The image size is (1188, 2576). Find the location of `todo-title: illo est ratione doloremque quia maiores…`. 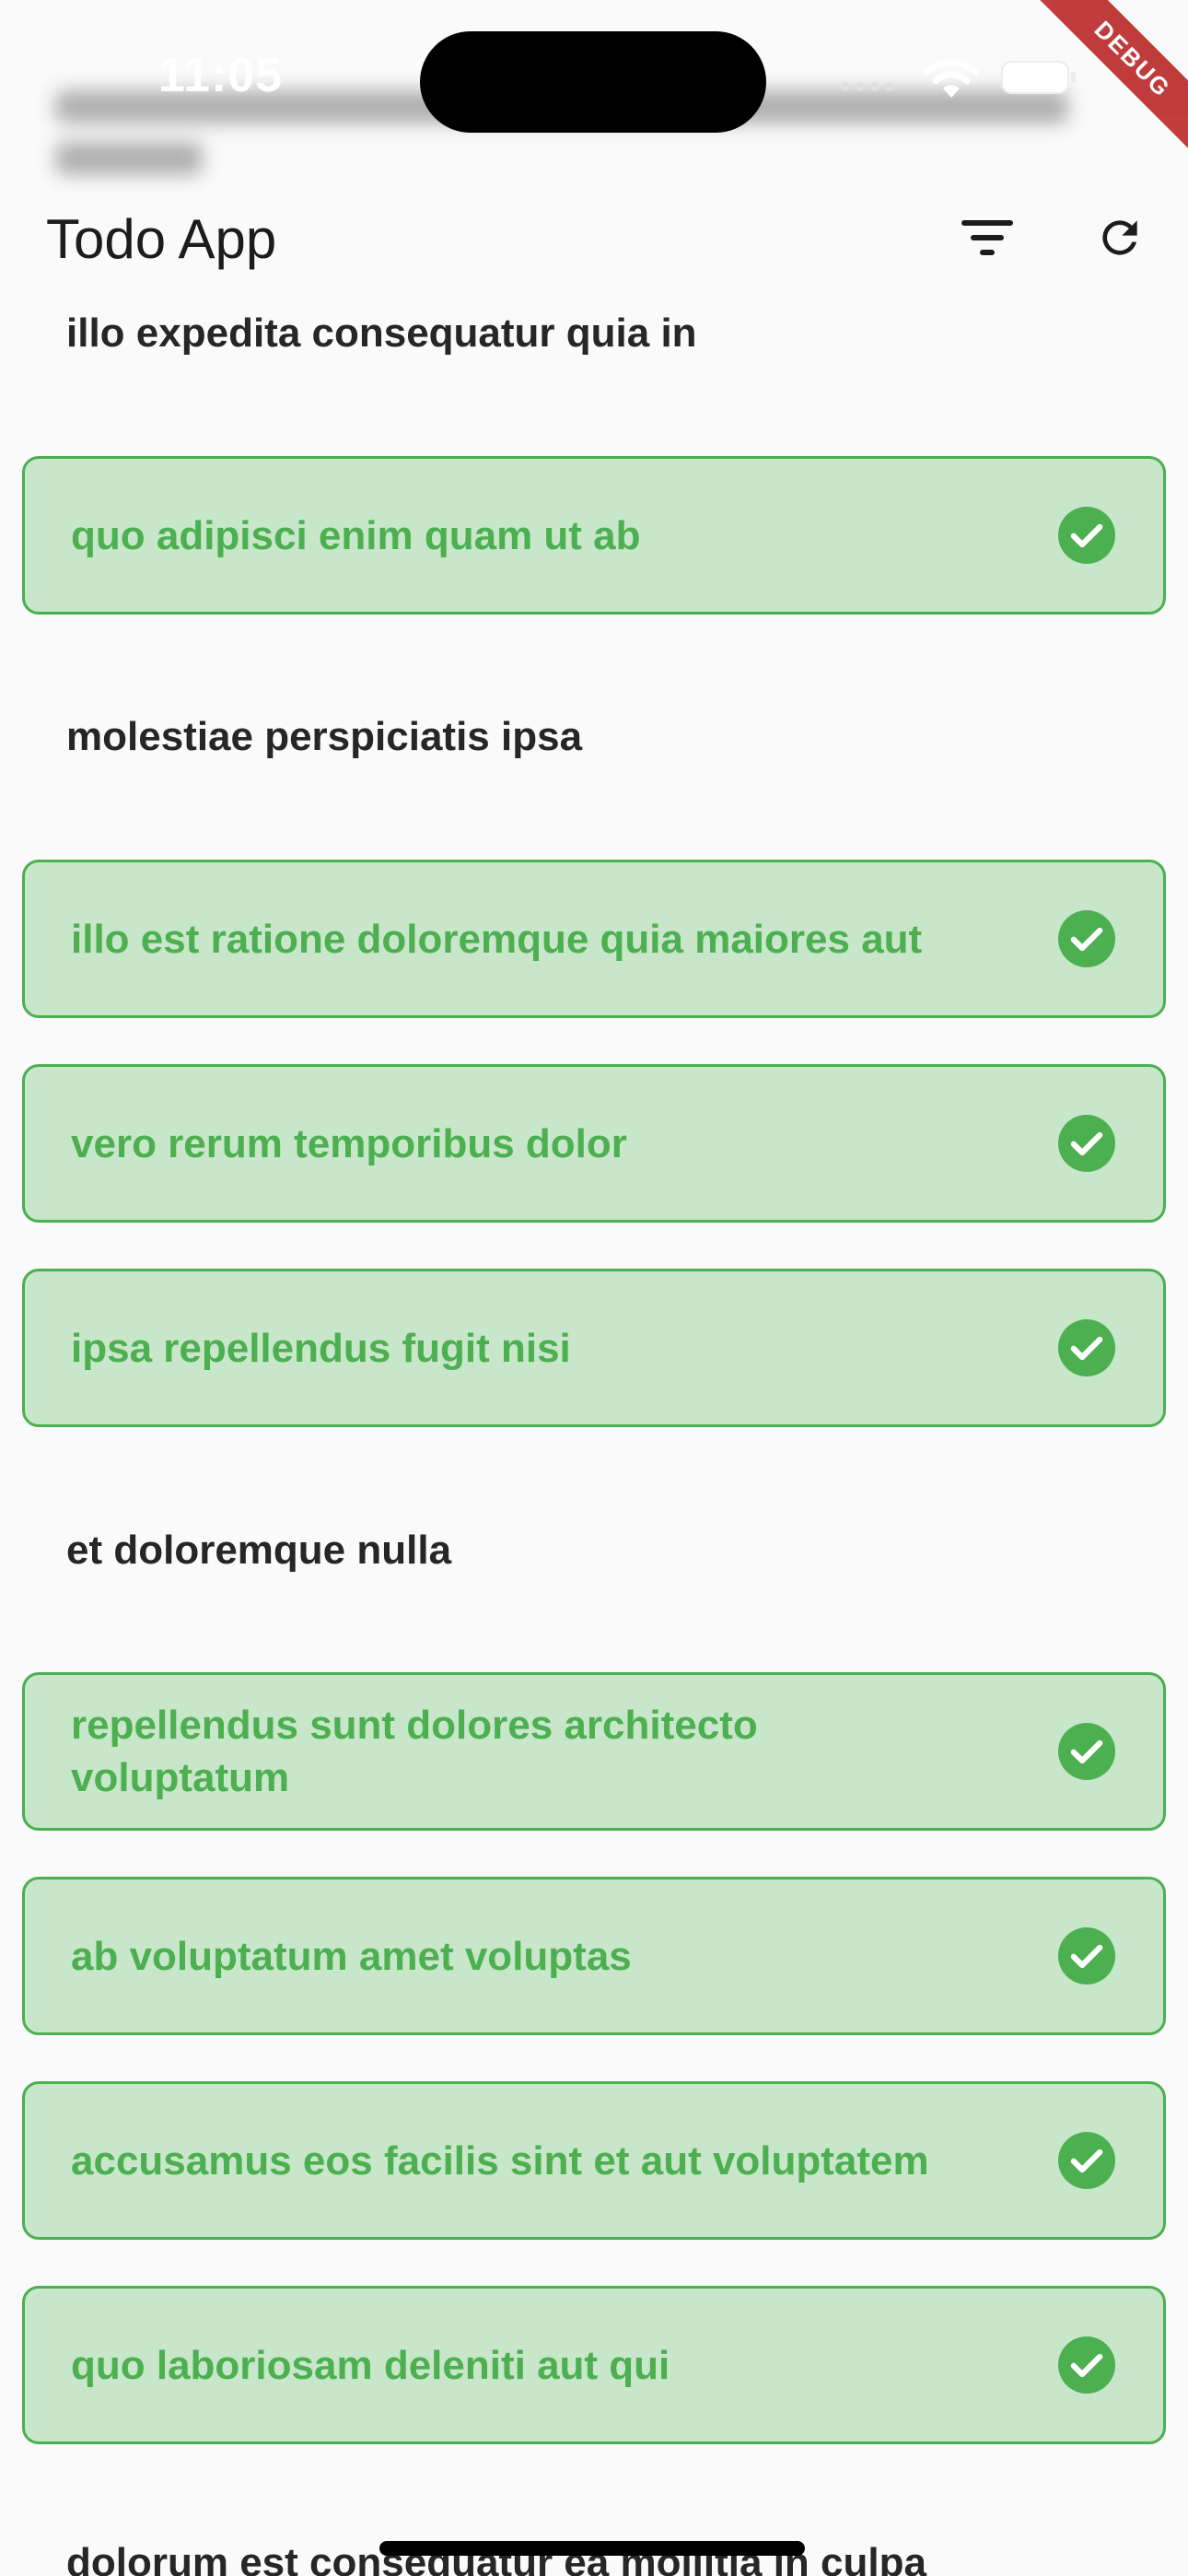

todo-title: illo est ratione doloremque quia maiores… is located at coordinates (497, 939).